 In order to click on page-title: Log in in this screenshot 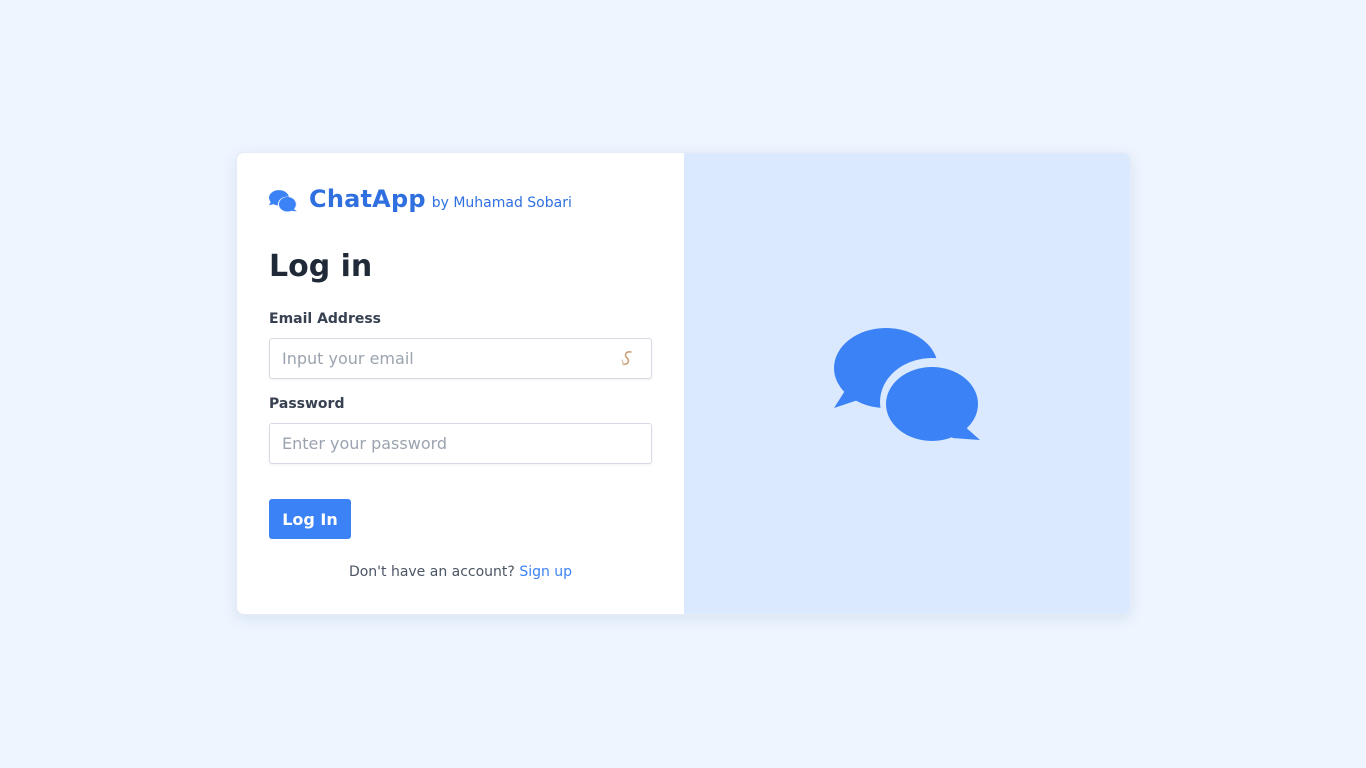, I will do `click(321, 266)`.